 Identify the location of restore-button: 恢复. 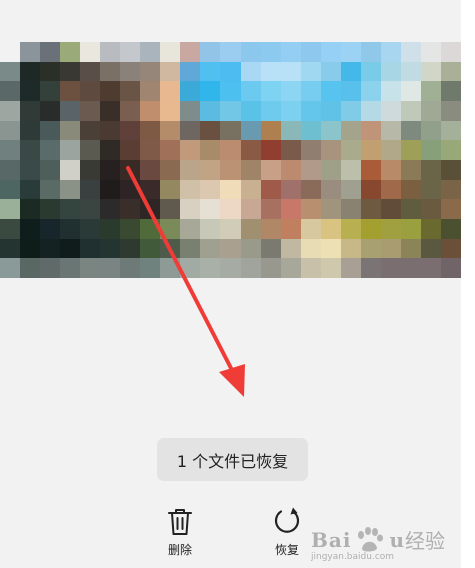
(287, 531).